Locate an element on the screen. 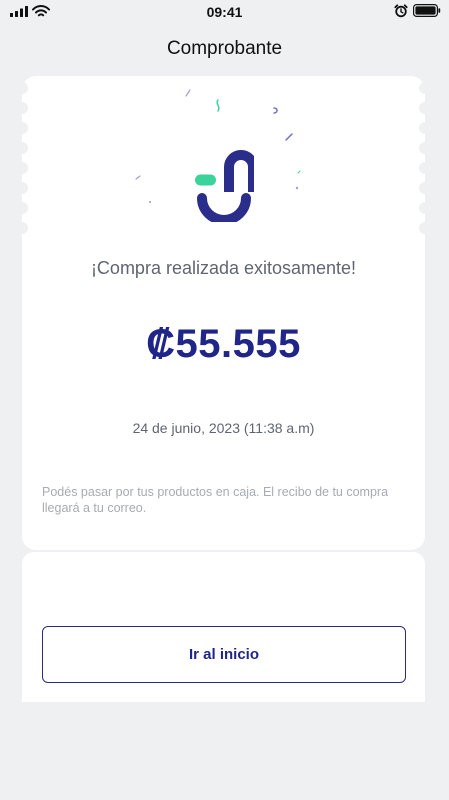 The image size is (449, 800). status-bar: 09:41 is located at coordinates (224, 12).